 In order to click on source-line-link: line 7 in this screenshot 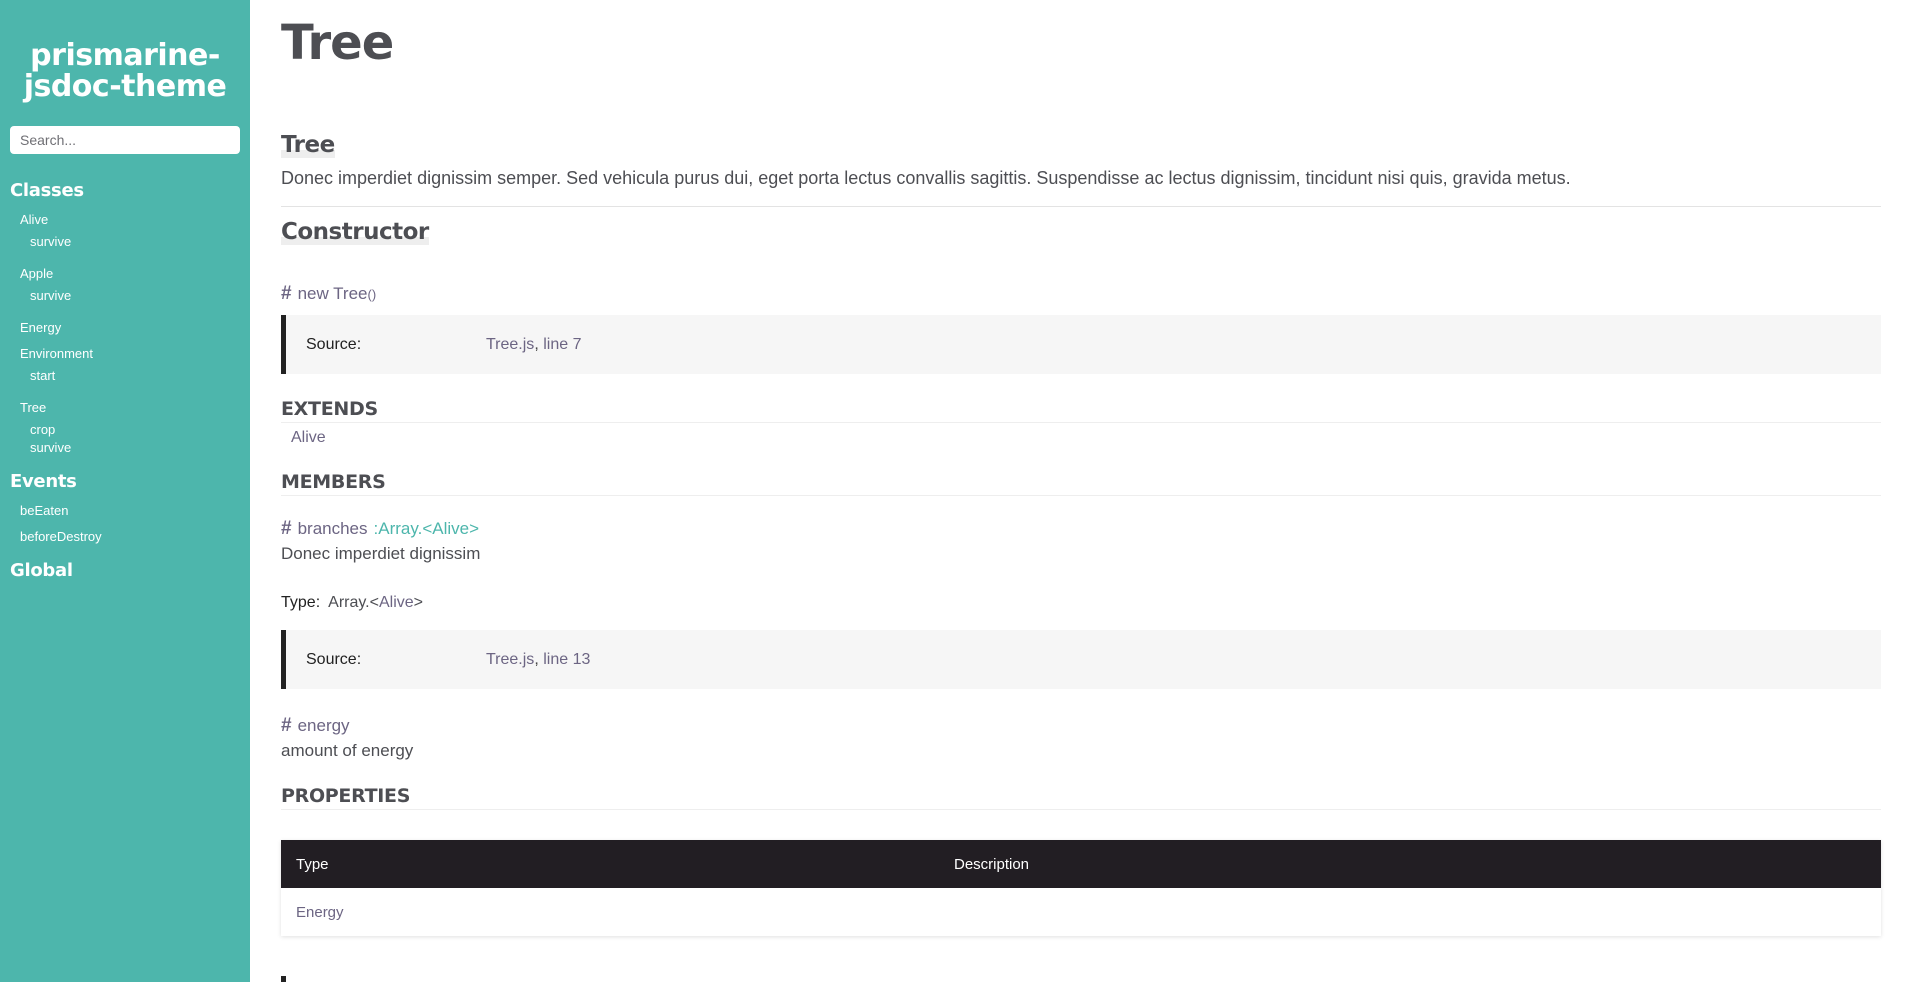, I will do `click(562, 345)`.